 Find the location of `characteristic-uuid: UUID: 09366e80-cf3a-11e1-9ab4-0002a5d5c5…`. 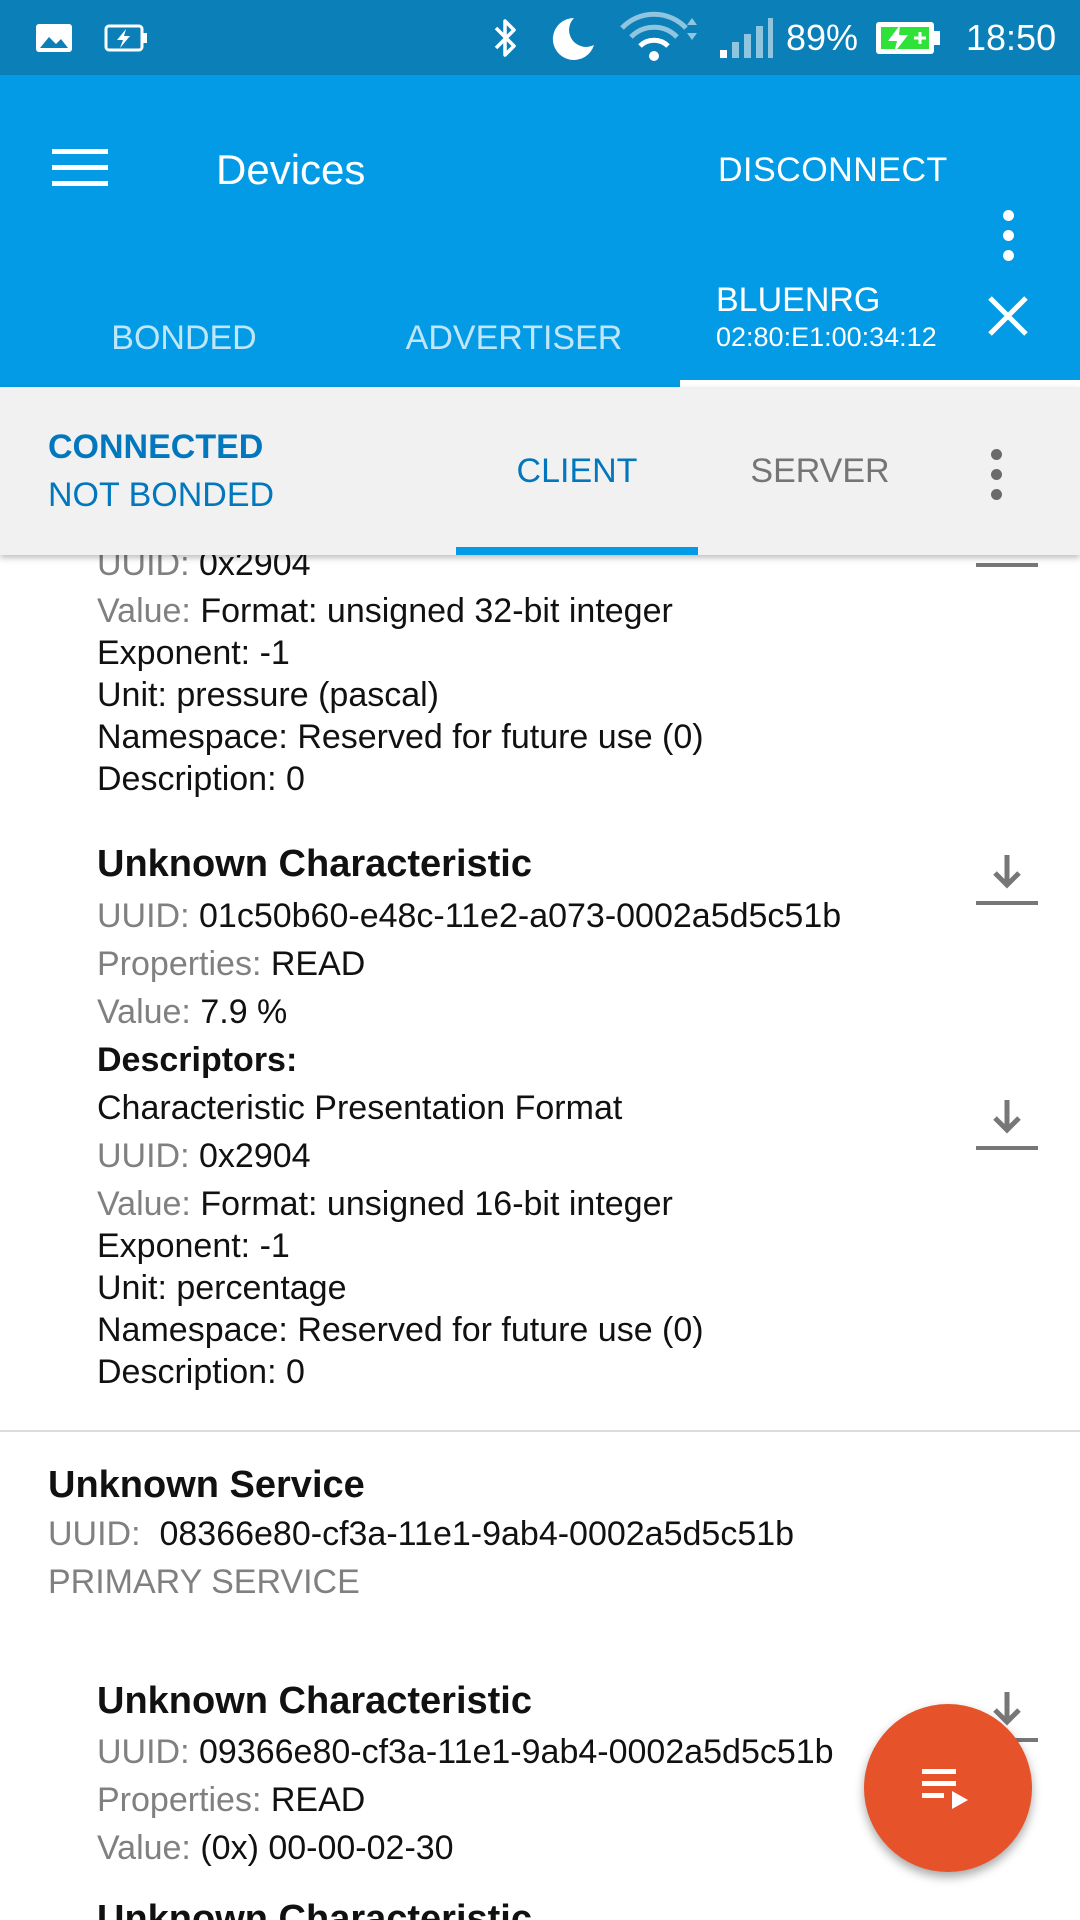

characteristic-uuid: UUID: 09366e80-cf3a-11e1-9ab4-0002a5d5c5… is located at coordinates (465, 1752).